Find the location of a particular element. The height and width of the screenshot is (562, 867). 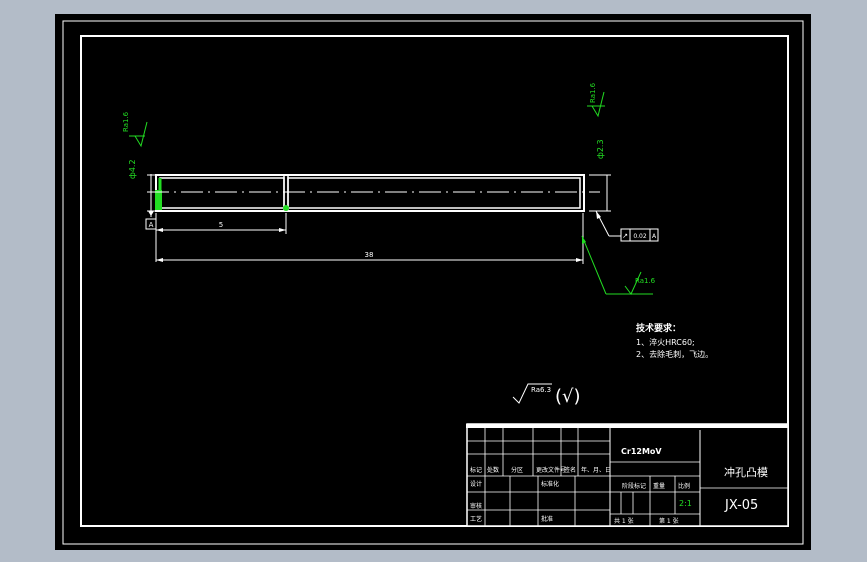

general-roughness-value: Ra6.3 is located at coordinates (541, 390).